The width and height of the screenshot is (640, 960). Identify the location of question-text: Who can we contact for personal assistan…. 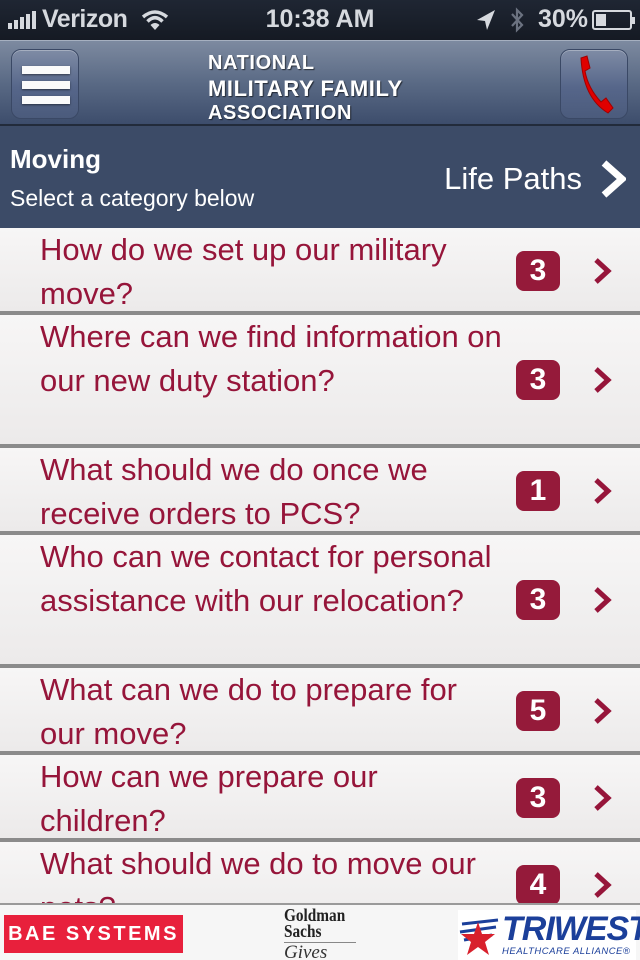
(266, 578).